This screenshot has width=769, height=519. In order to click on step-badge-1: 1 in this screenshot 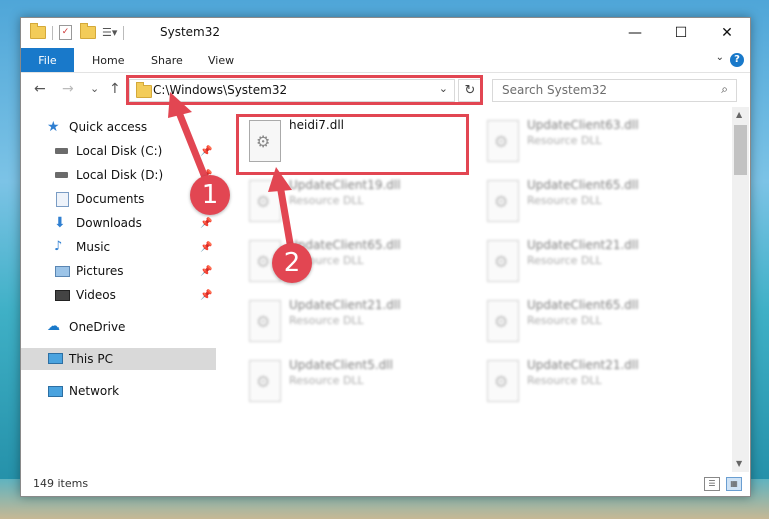, I will do `click(210, 195)`.